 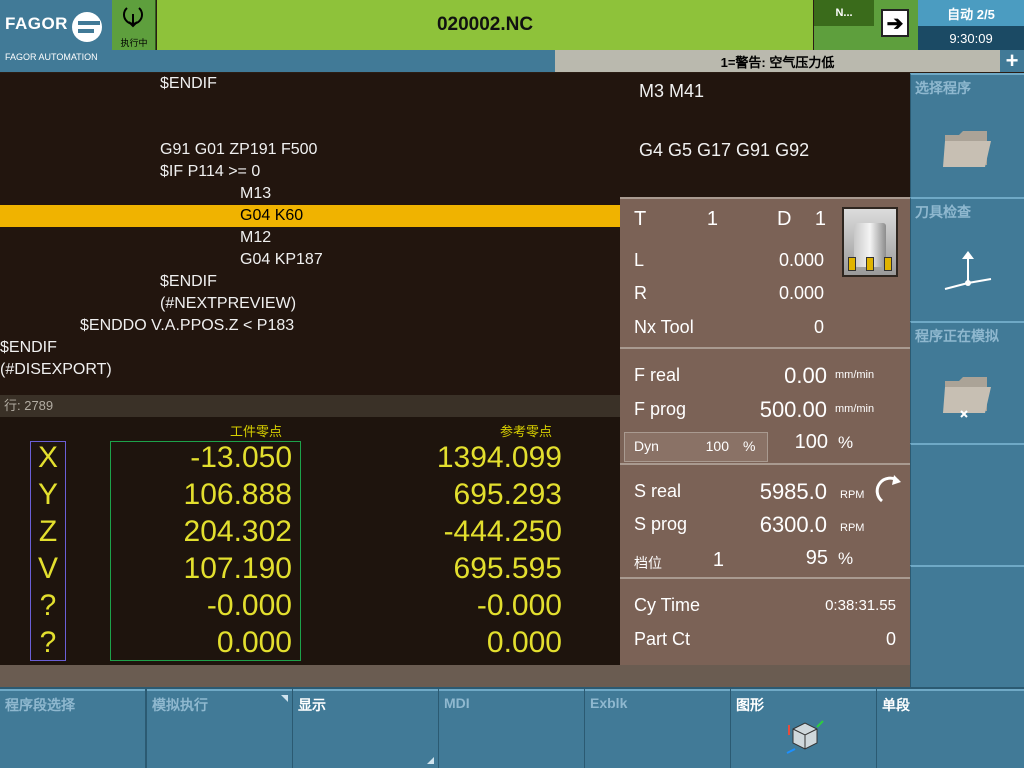 What do you see at coordinates (180, 705) in the screenshot?
I see `softkey-label: 模拟执行` at bounding box center [180, 705].